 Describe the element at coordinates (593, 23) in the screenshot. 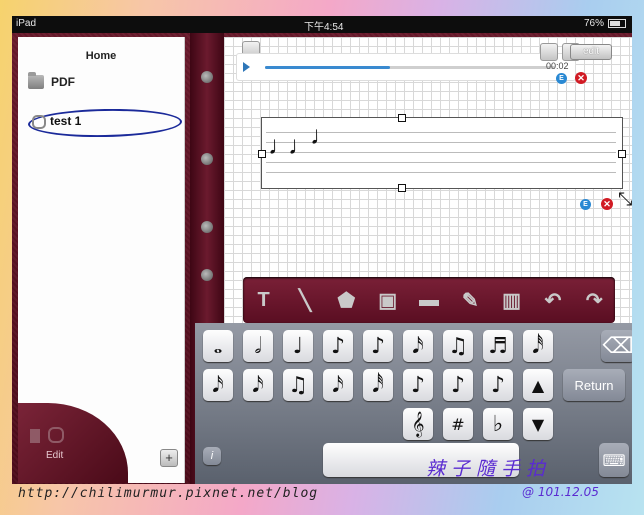

I see `battery-percent: 76%` at that location.